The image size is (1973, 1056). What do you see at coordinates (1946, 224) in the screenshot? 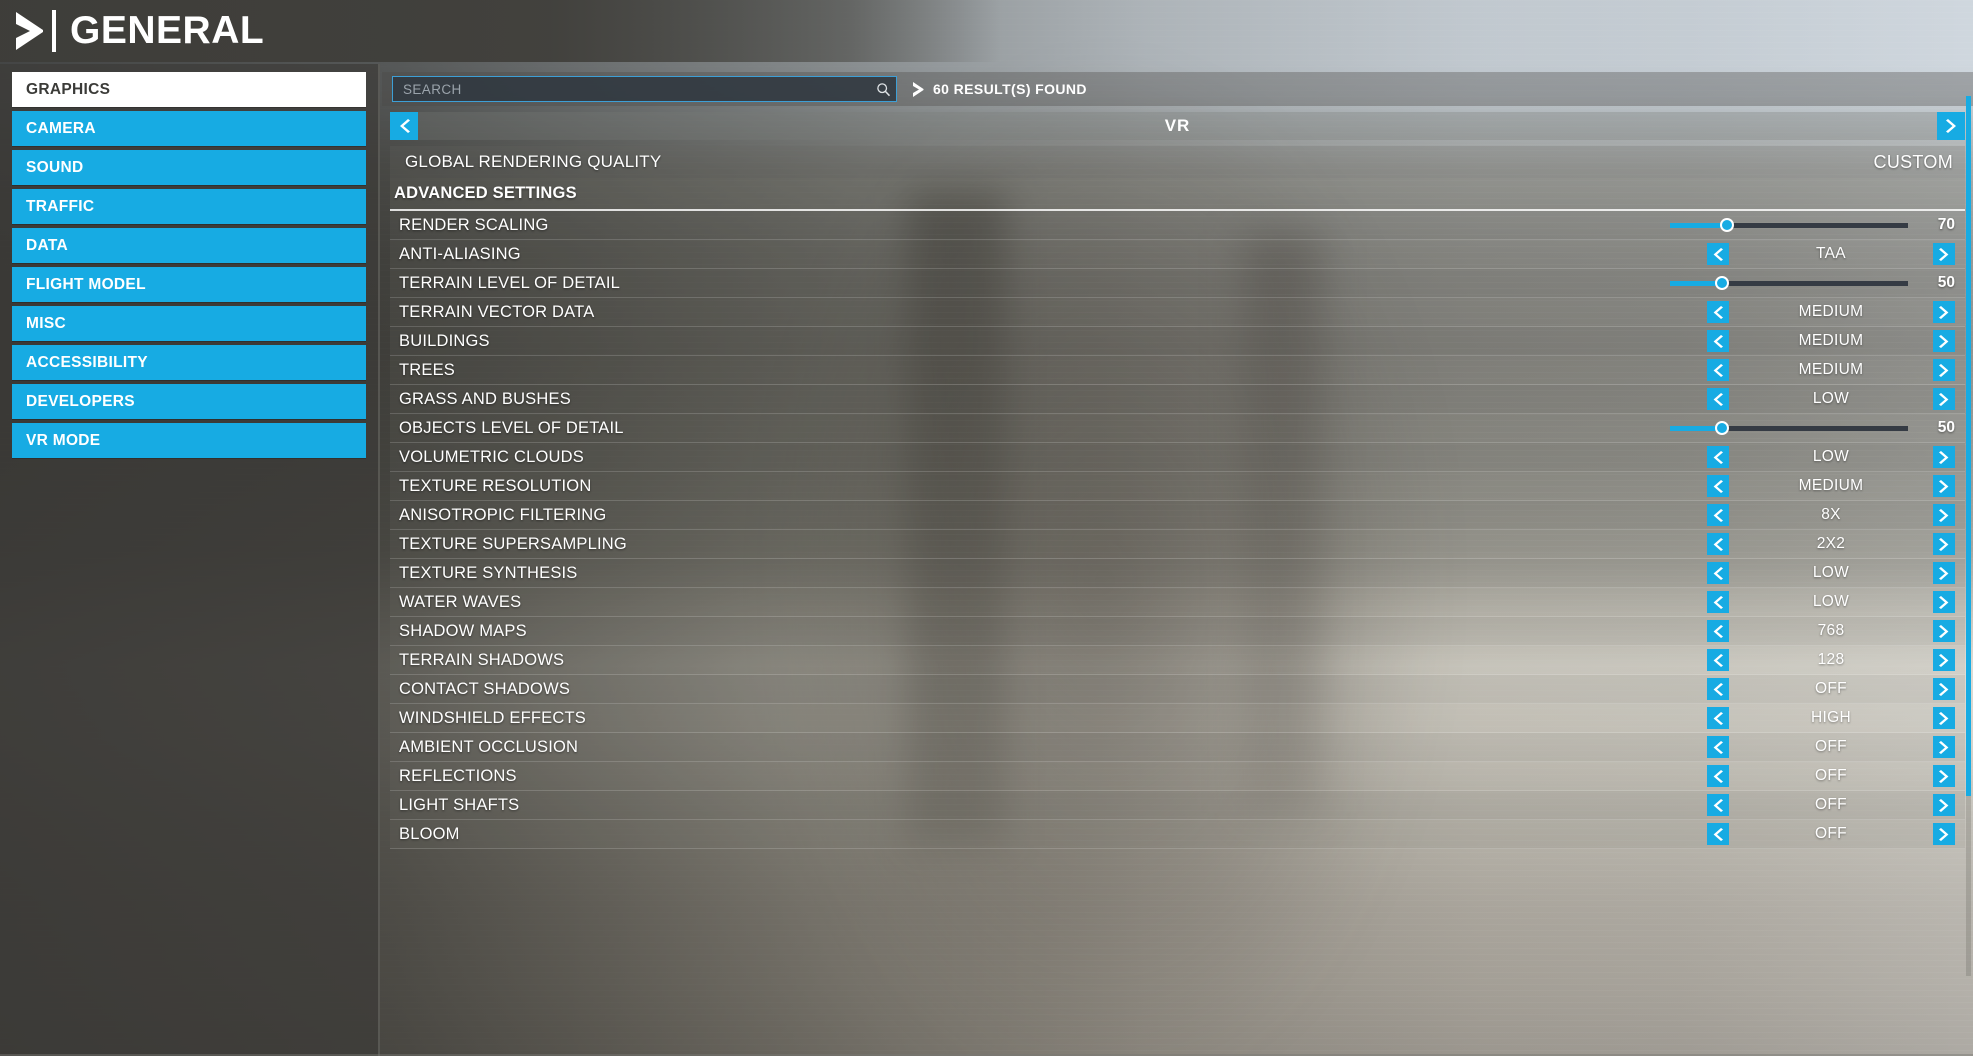
I see `slider-value: 70` at bounding box center [1946, 224].